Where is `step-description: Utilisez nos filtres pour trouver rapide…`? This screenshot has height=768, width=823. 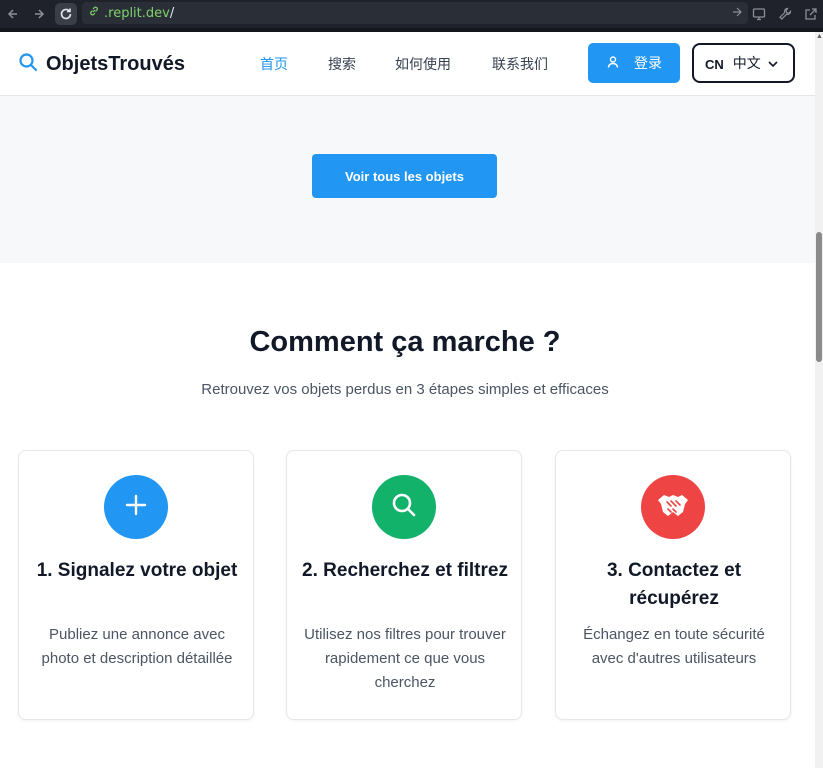 step-description: Utilisez nos filtres pour trouver rapide… is located at coordinates (405, 658).